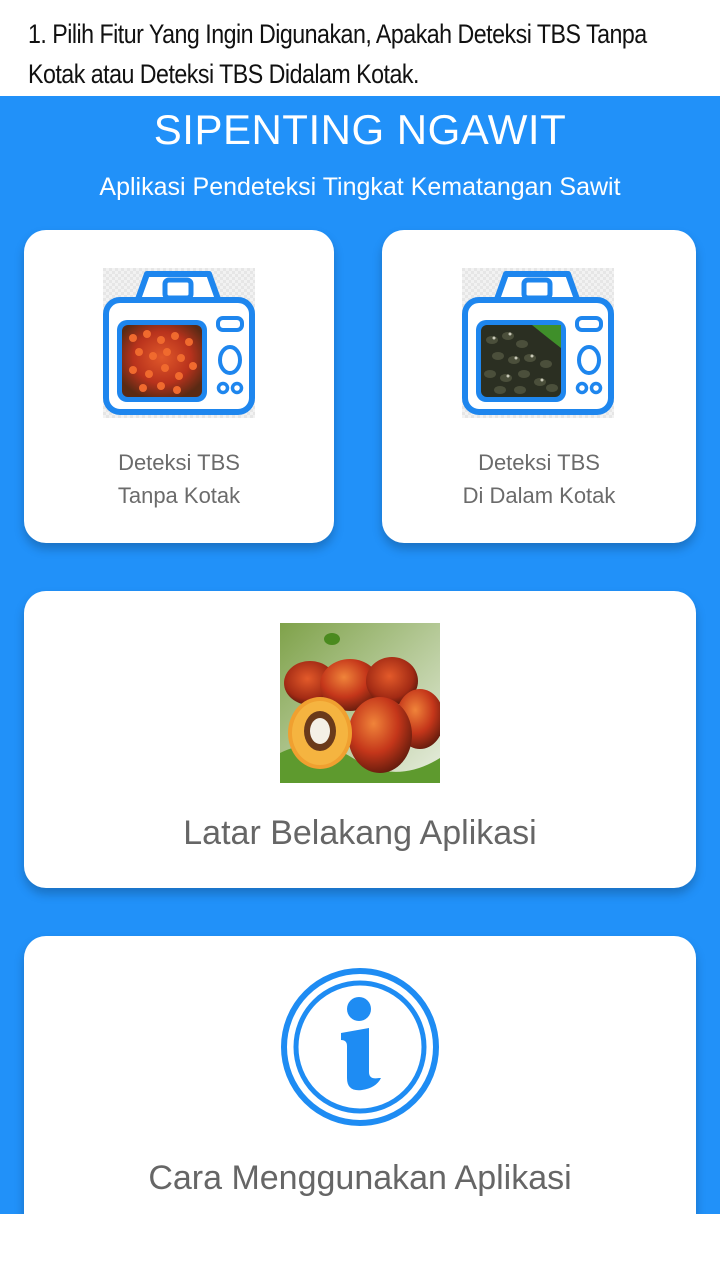 The height and width of the screenshot is (1280, 720). I want to click on instruction-line-2: Kotak atau Deteksi TBS Didalam Kotak., so click(223, 74).